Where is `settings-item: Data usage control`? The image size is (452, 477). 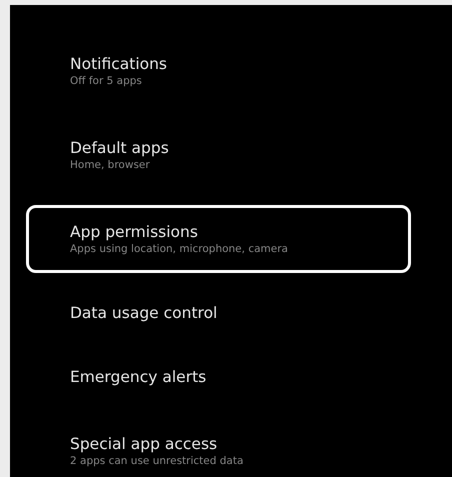 settings-item: Data usage control is located at coordinates (218, 313).